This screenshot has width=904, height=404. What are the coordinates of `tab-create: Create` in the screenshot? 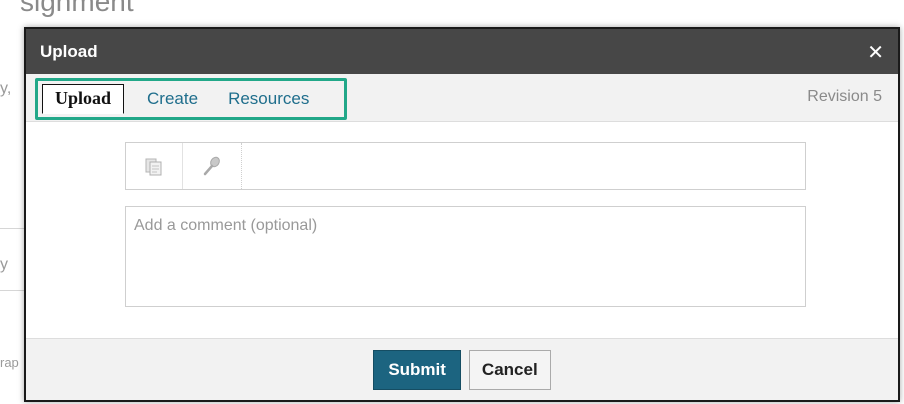 It's located at (172, 99).